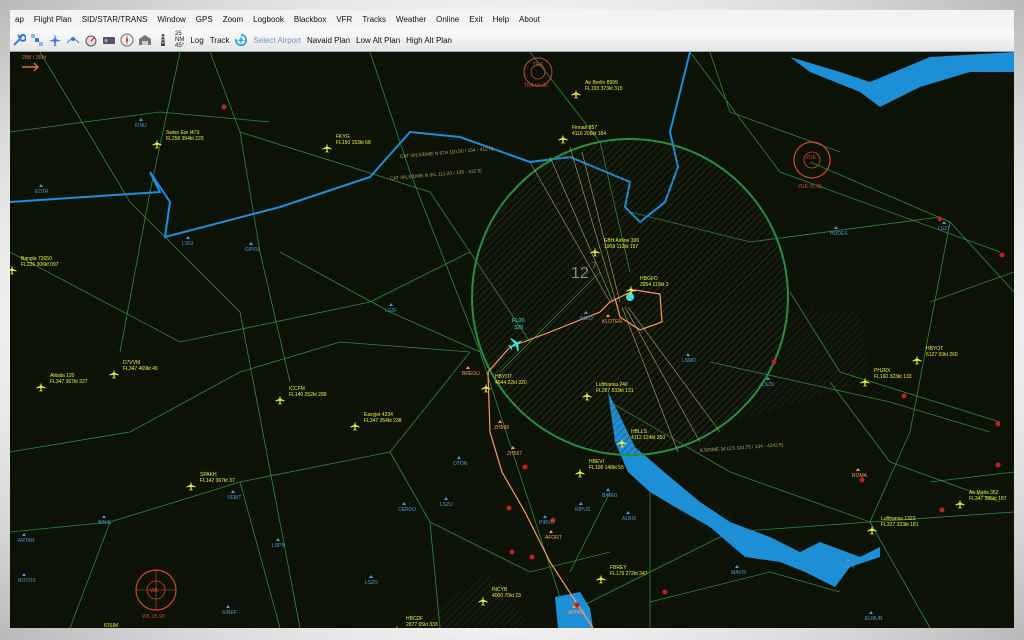 This screenshot has width=1024, height=640. Describe the element at coordinates (506, 596) in the screenshot. I see `traffic-flight-data: 4000 70kt 23` at that location.